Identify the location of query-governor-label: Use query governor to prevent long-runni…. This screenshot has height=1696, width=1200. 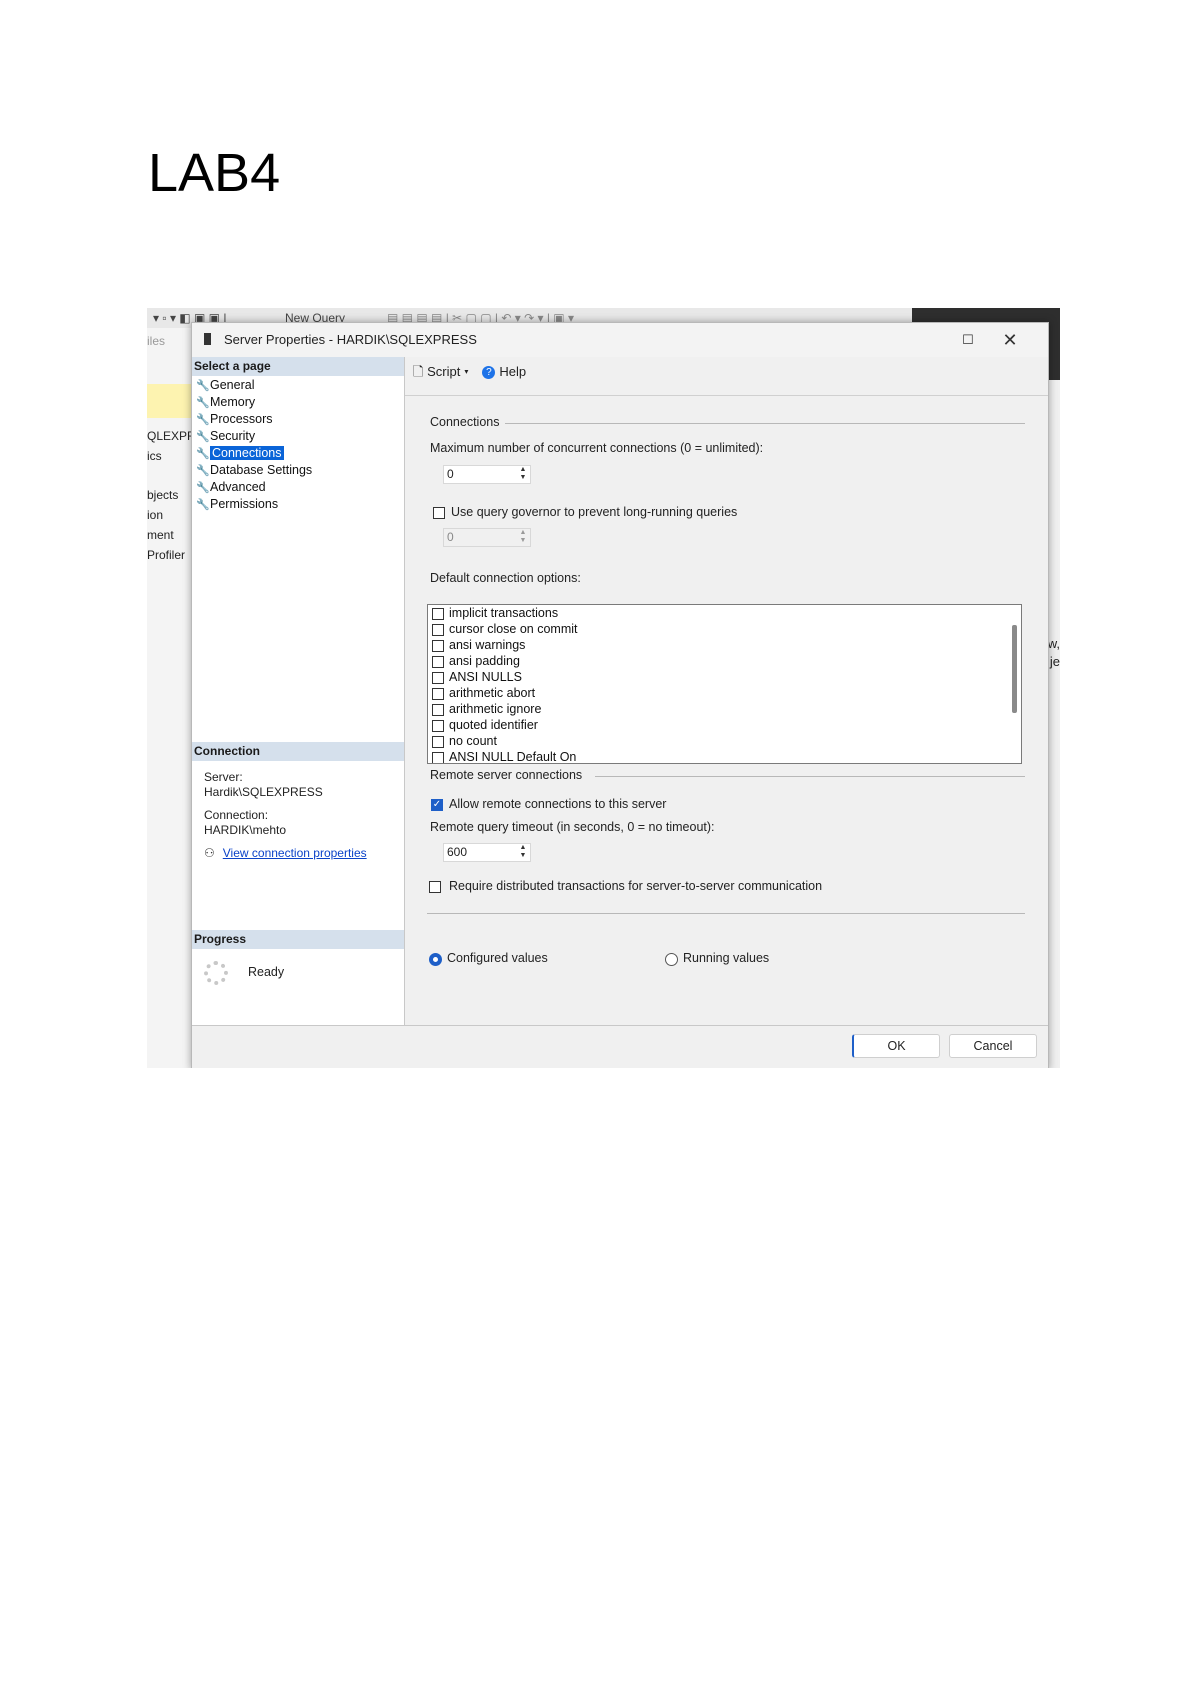
(594, 512).